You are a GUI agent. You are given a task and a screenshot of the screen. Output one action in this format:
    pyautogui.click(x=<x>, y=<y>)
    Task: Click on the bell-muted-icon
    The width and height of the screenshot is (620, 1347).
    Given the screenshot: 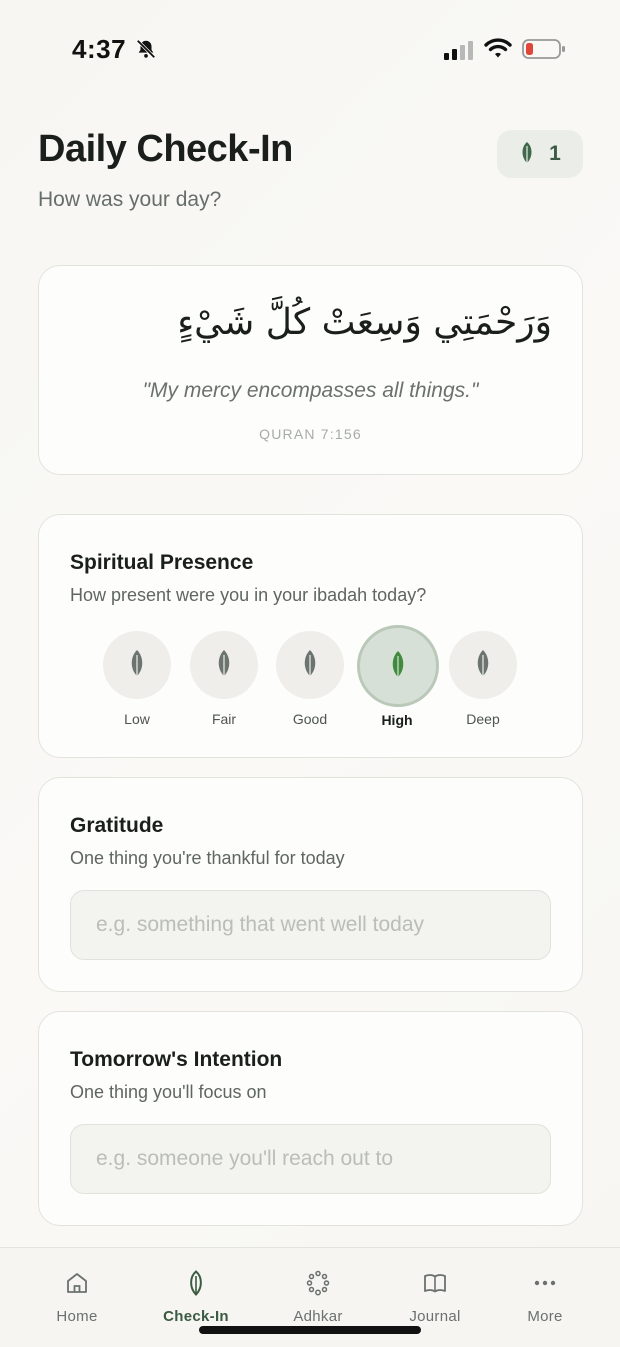 What is the action you would take?
    pyautogui.click(x=146, y=49)
    